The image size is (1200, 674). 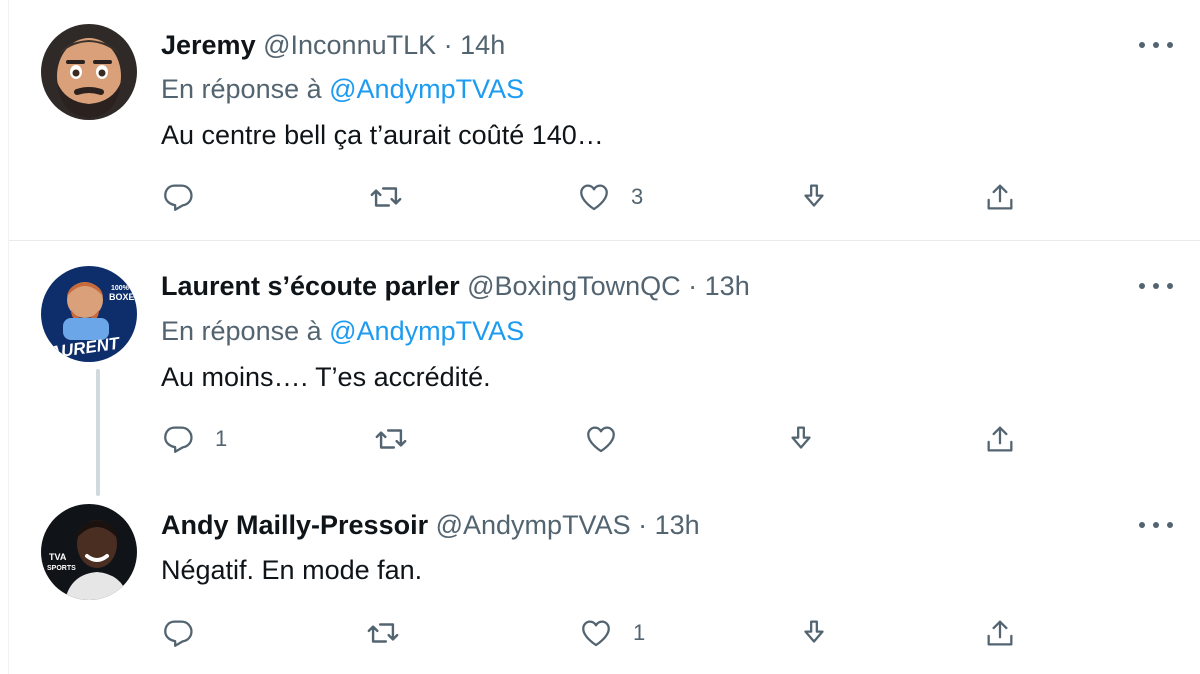 What do you see at coordinates (221, 438) in the screenshot?
I see `reply-count: 1` at bounding box center [221, 438].